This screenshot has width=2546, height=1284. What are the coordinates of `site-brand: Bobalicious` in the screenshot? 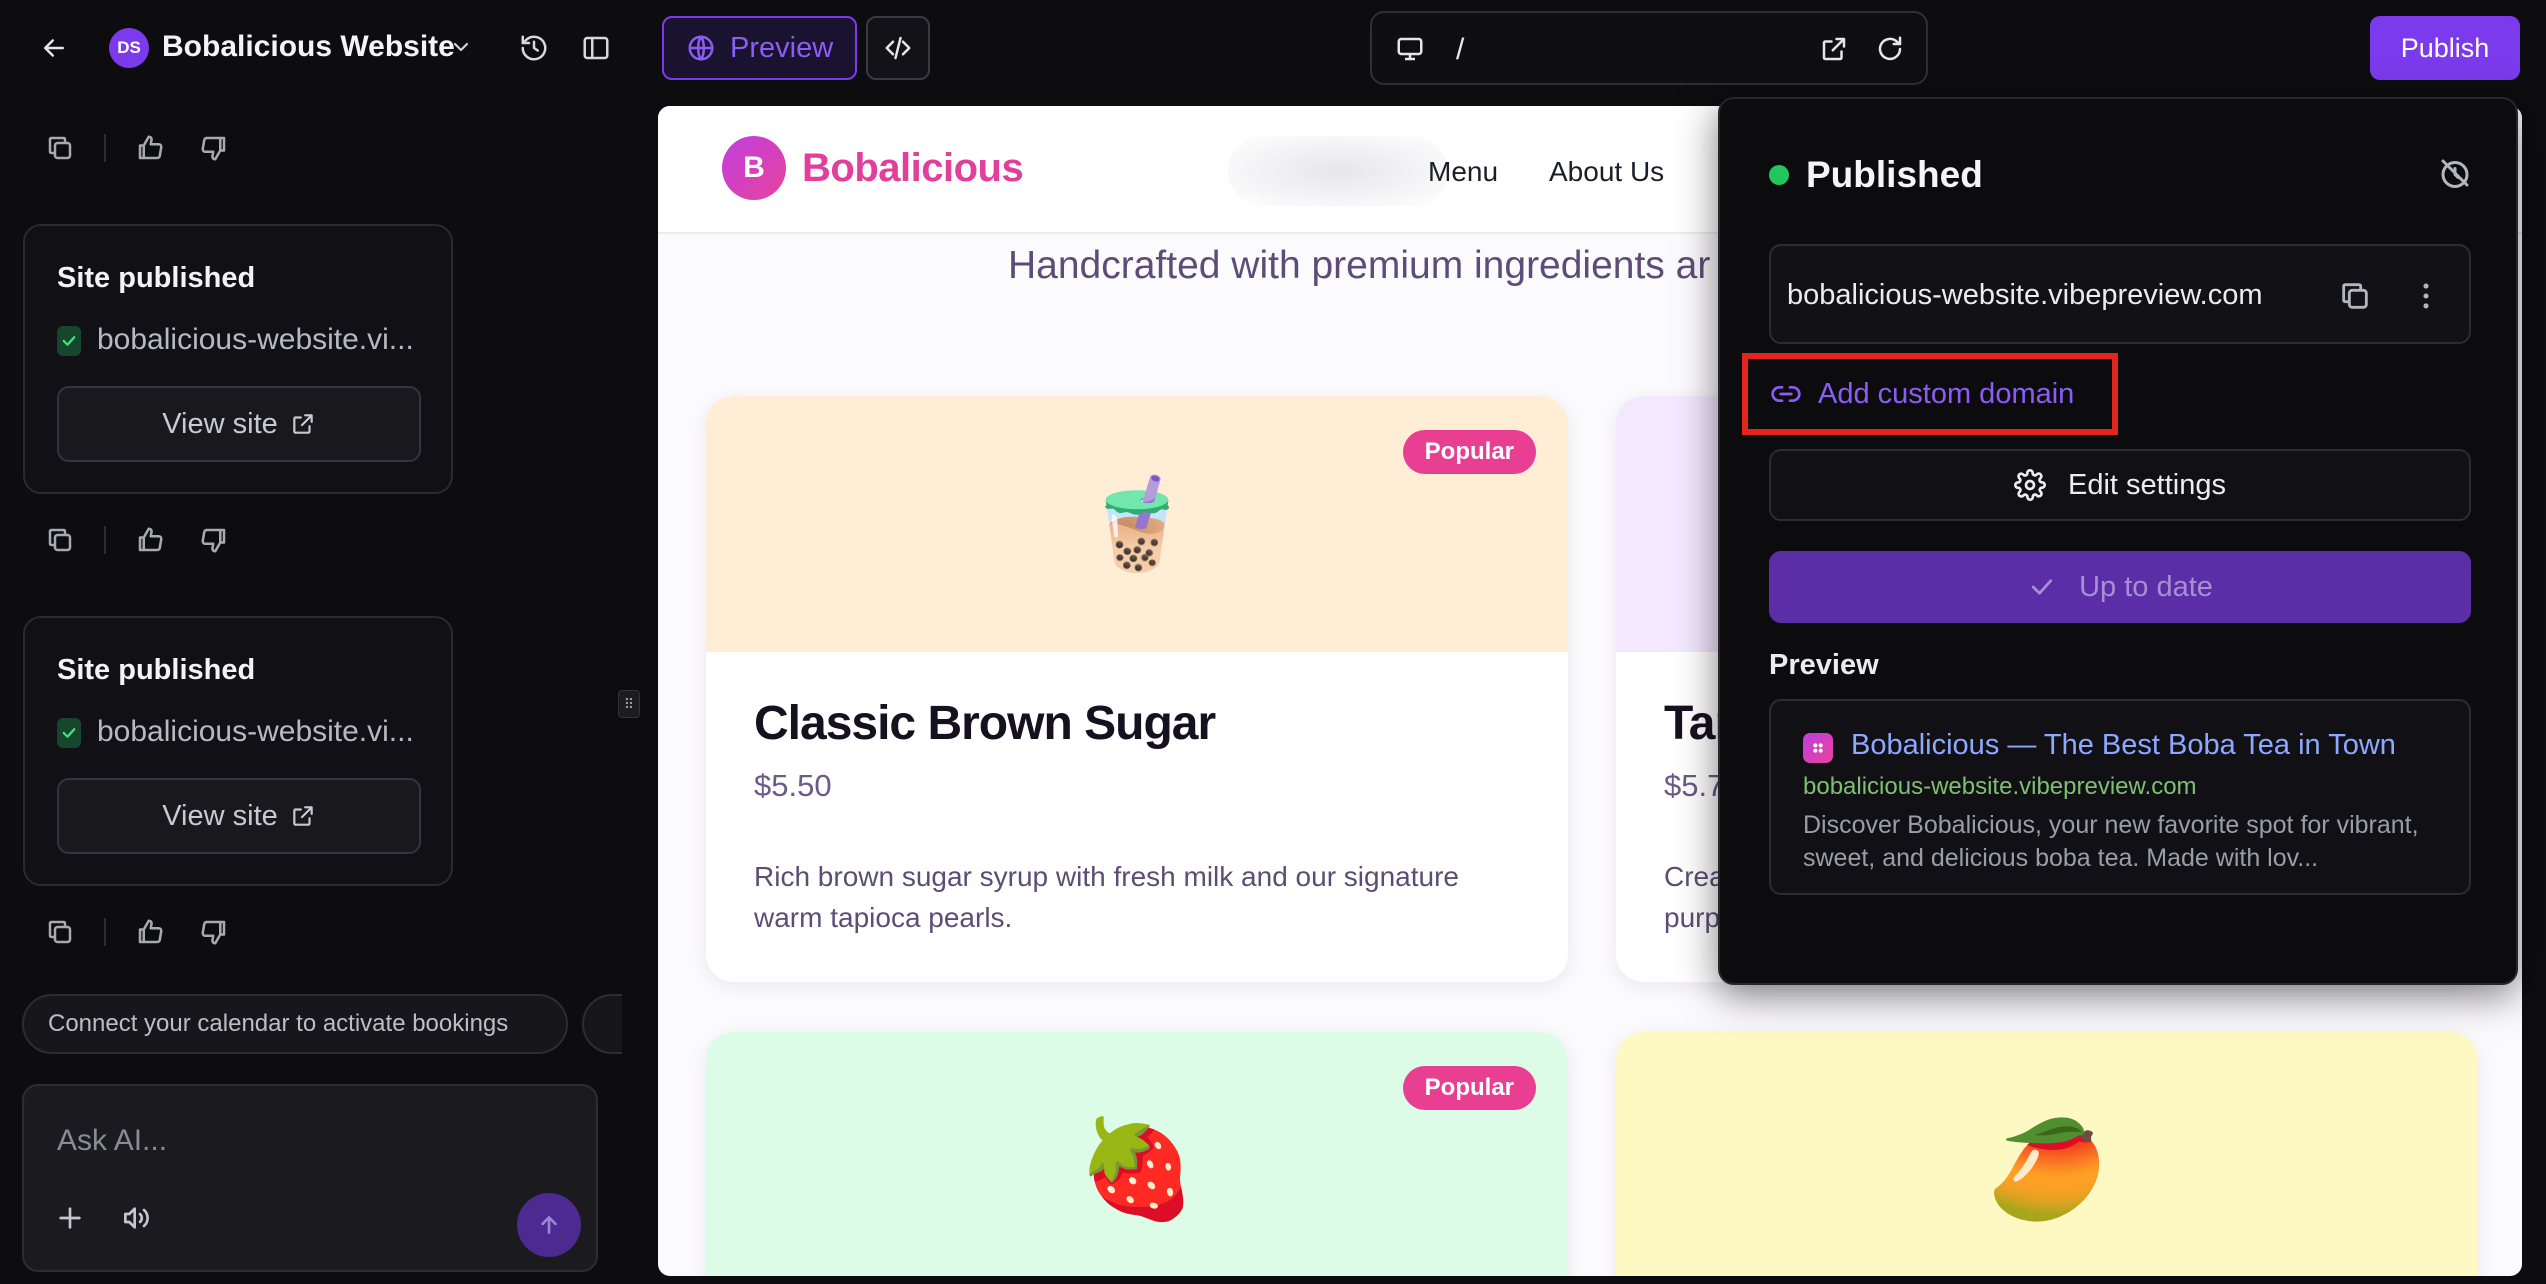 It's located at (913, 168).